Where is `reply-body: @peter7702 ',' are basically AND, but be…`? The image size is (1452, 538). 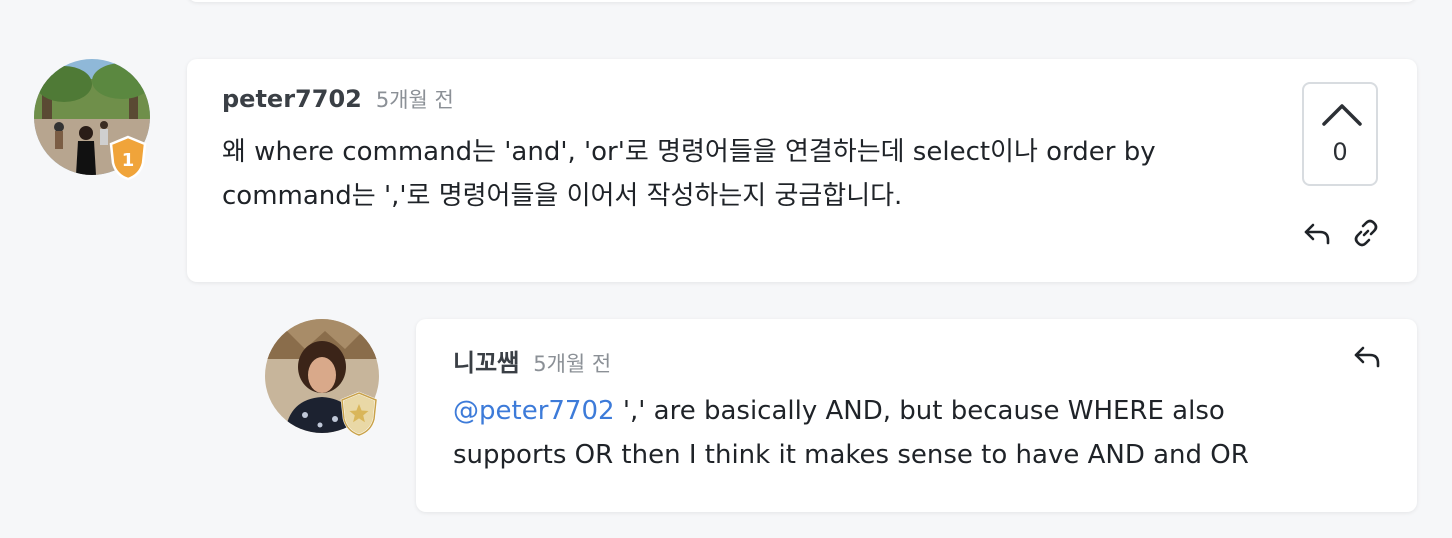 reply-body: @peter7702 ',' are basically AND, but be… is located at coordinates (923, 433).